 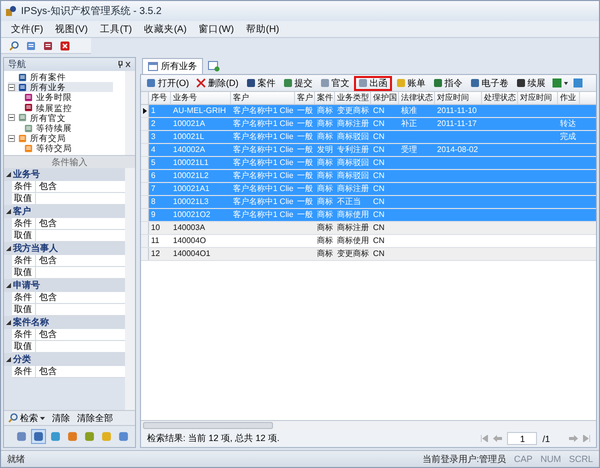 I want to click on last-page-icon, so click(x=586, y=438).